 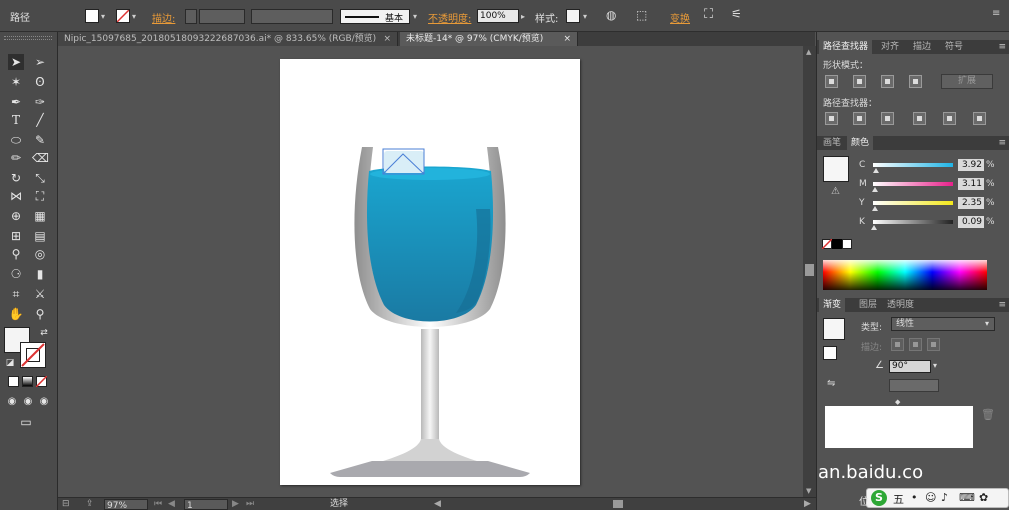 I want to click on tab-brushes: 画笔, so click(x=832, y=143).